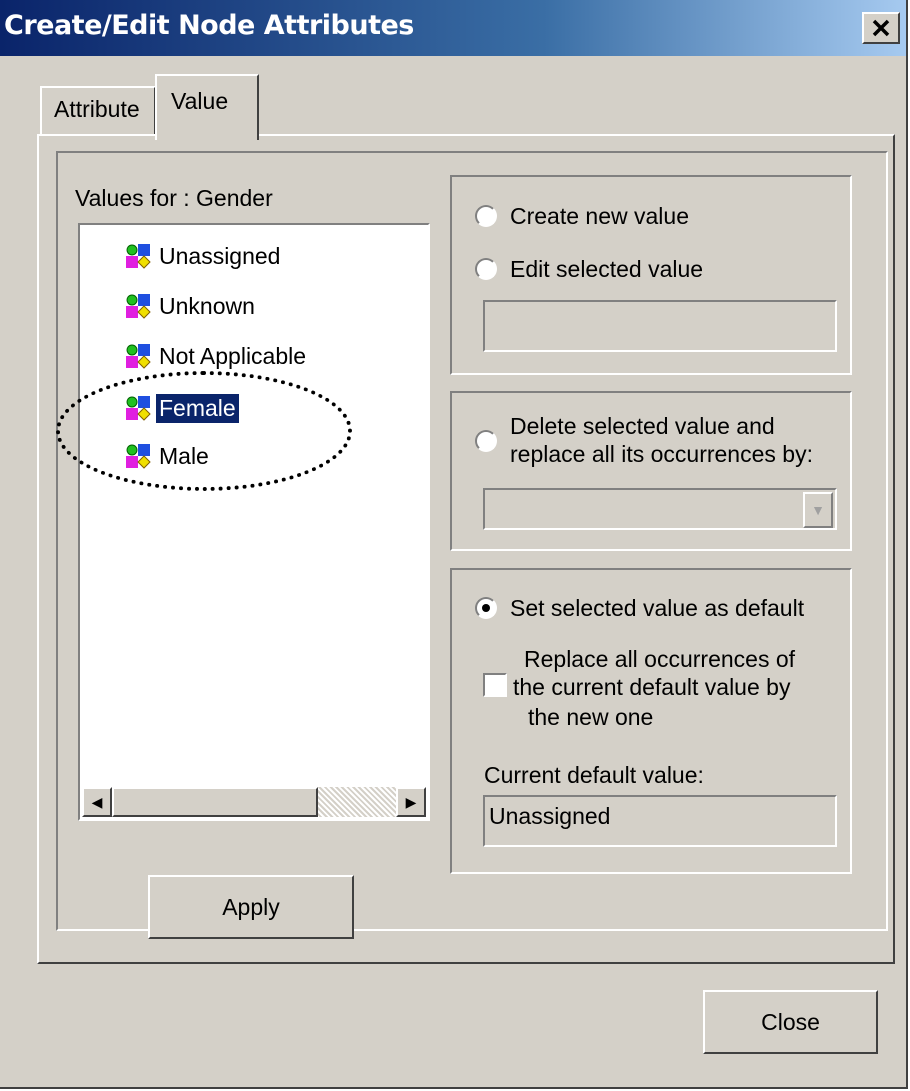 This screenshot has height=1091, width=910. I want to click on list-item: Unknown, so click(191, 306).